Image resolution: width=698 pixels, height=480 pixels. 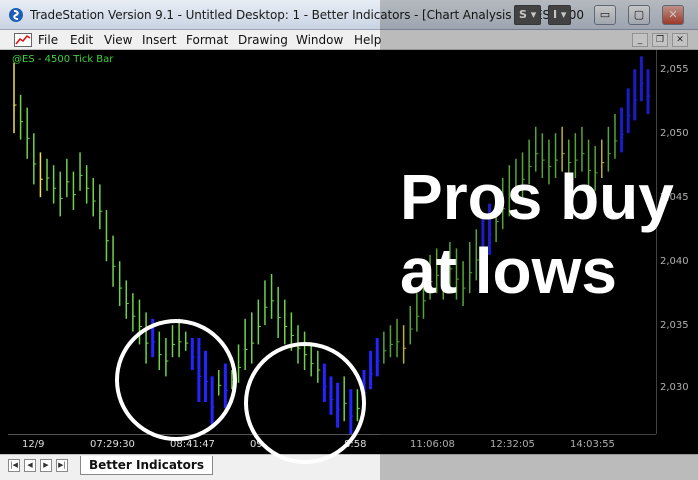 What do you see at coordinates (508, 271) in the screenshot?
I see `caption-line-2: at lows` at bounding box center [508, 271].